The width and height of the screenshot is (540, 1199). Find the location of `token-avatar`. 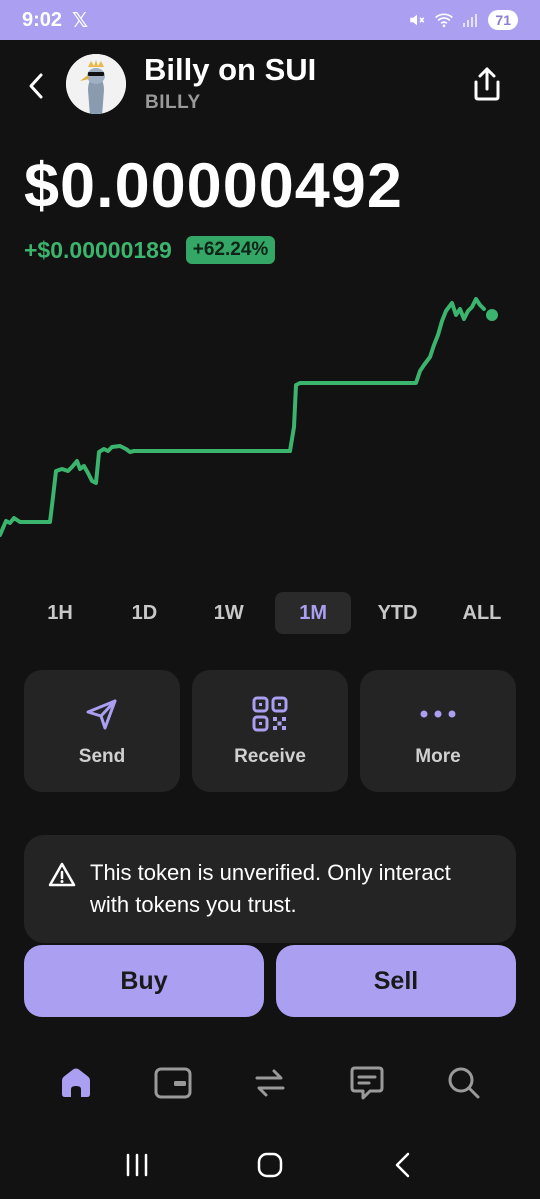

token-avatar is located at coordinates (96, 84).